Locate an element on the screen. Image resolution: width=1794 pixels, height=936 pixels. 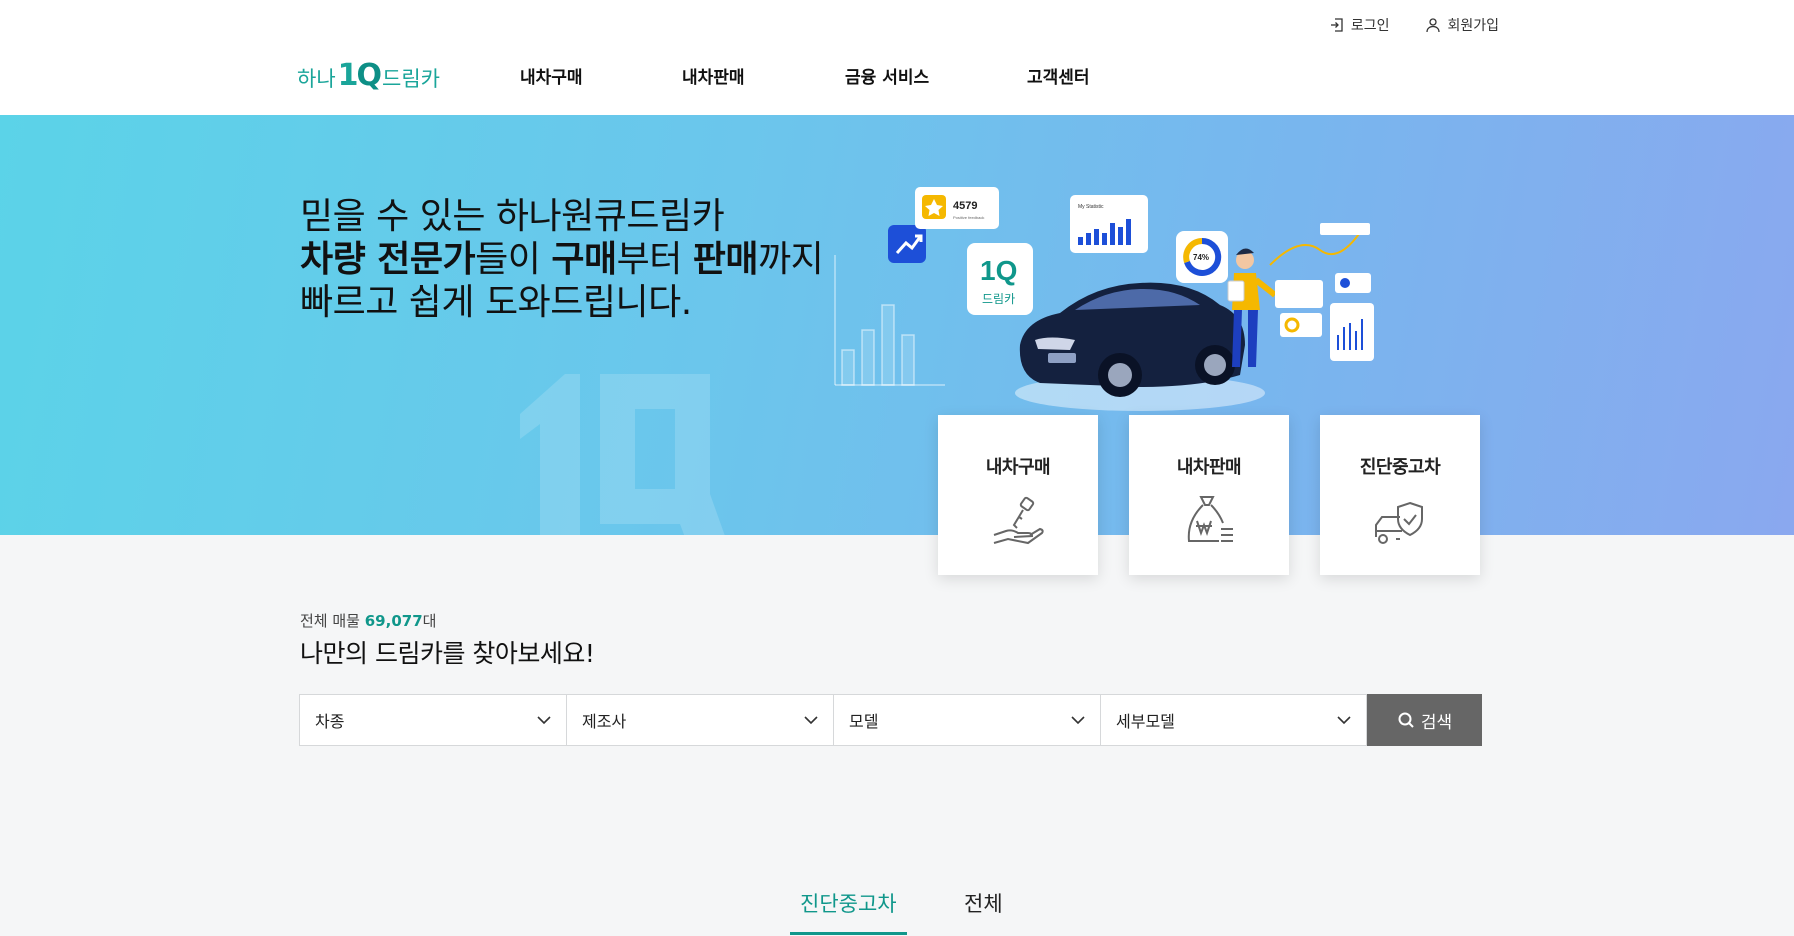
hand-key-icon is located at coordinates (1018, 520).